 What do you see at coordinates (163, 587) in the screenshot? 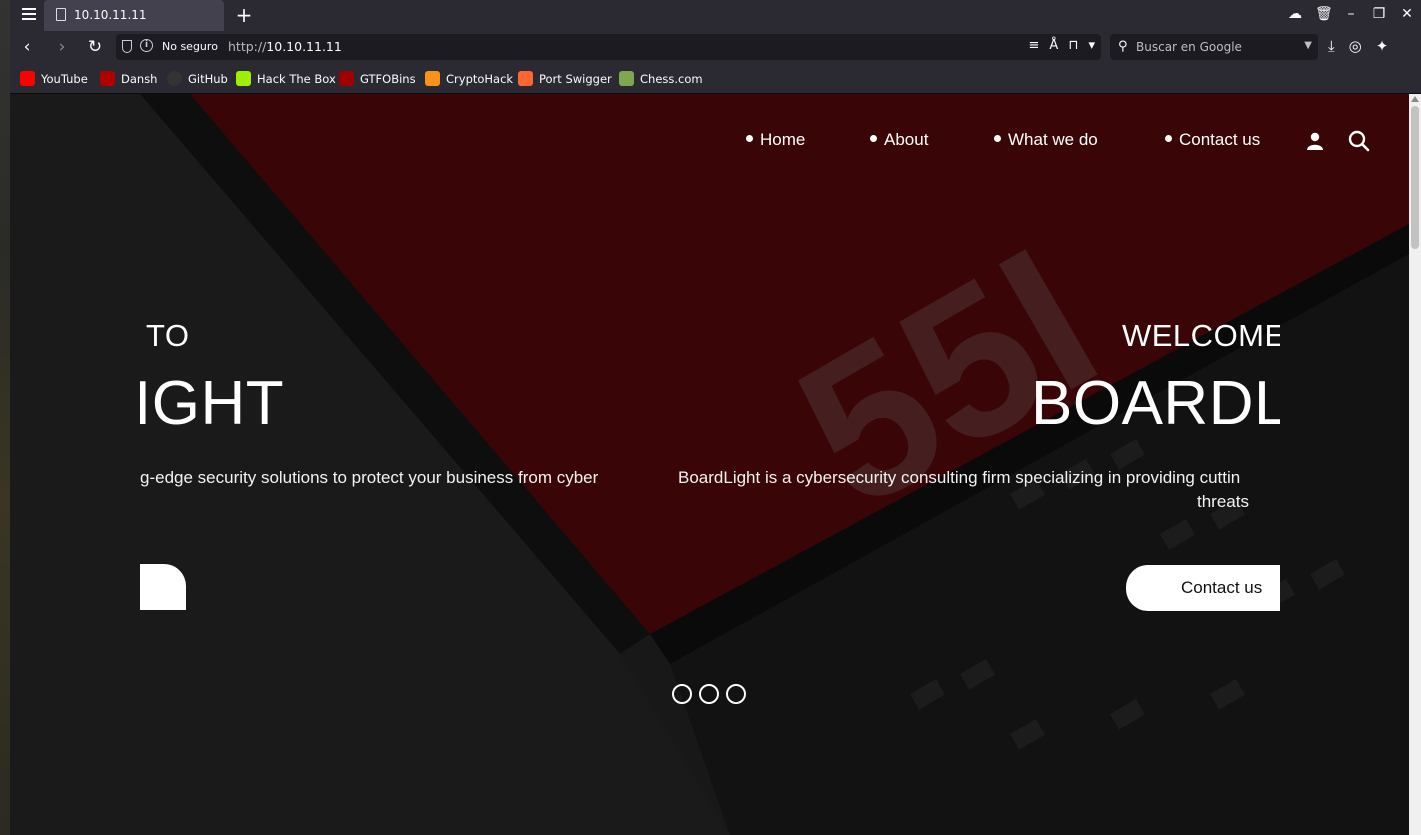
I see `cta-button-left-partial` at bounding box center [163, 587].